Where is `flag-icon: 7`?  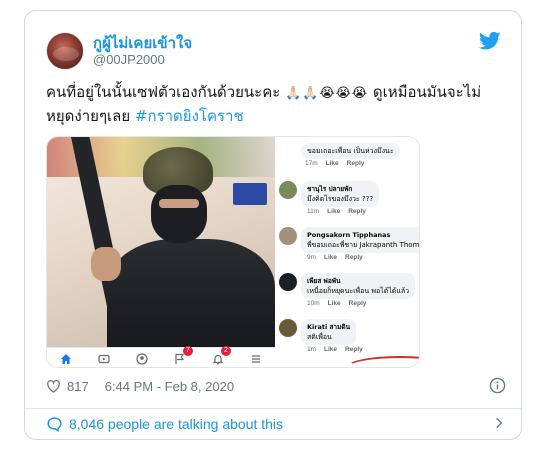
flag-icon: 7 is located at coordinates (183, 355).